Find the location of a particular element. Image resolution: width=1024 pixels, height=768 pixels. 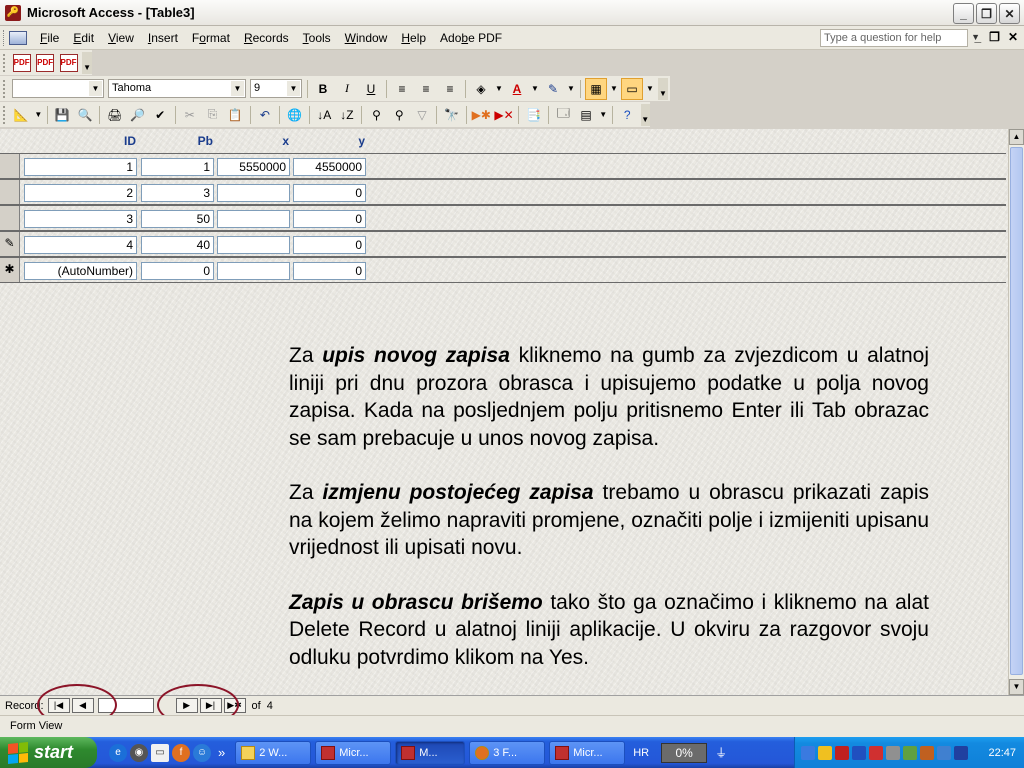

convert-pdf-review-icon: PDF is located at coordinates (68, 63).